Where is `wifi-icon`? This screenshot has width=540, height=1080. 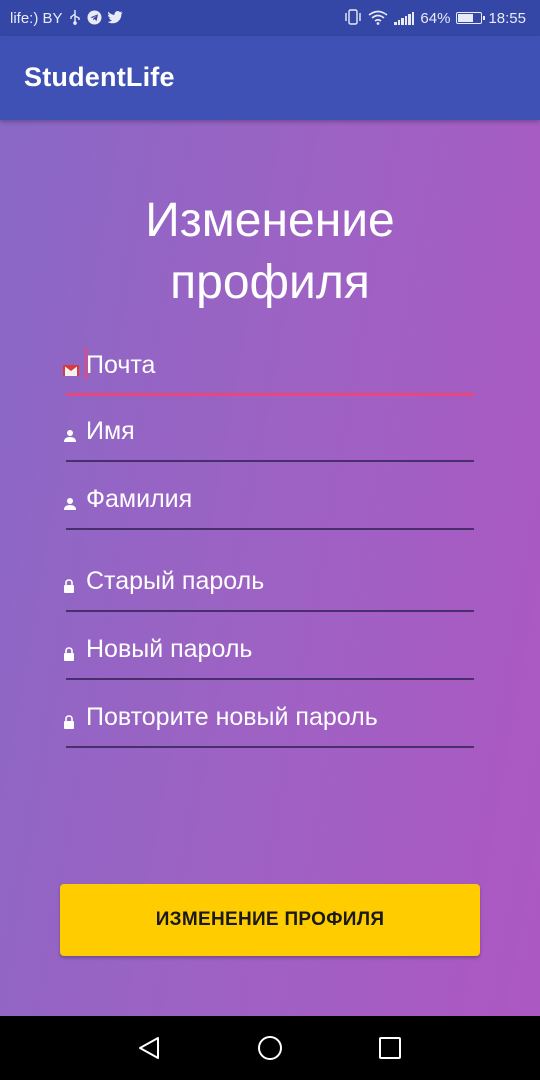 wifi-icon is located at coordinates (378, 18).